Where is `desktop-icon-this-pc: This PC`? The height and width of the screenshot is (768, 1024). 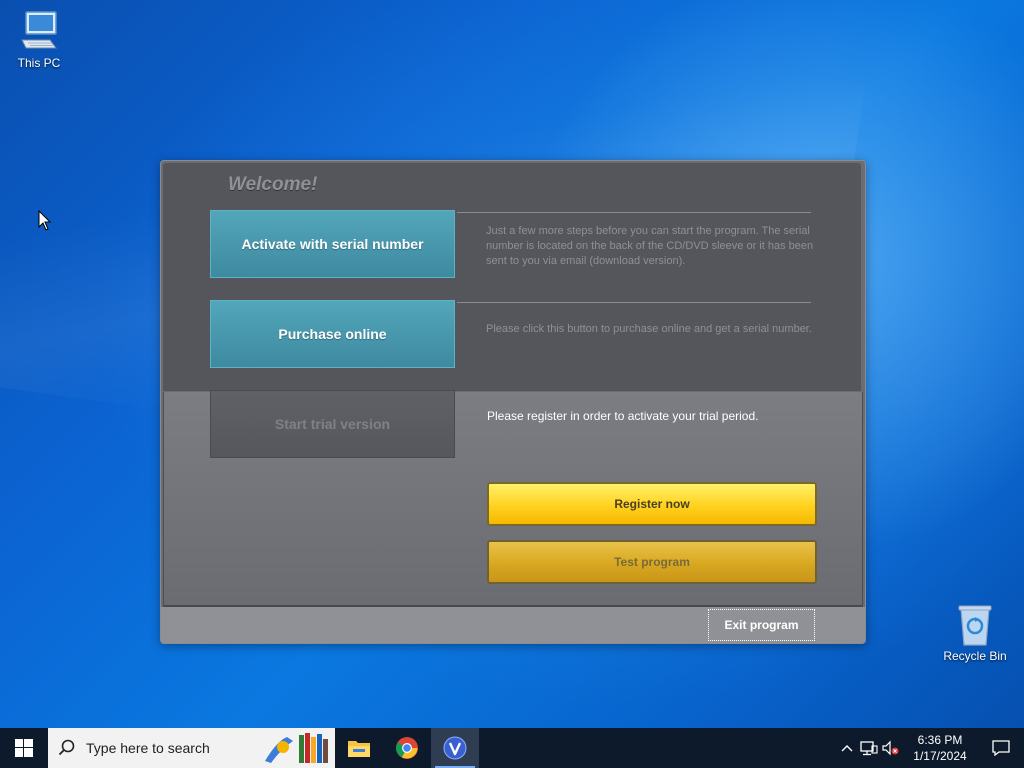
desktop-icon-this-pc: This PC is located at coordinates (39, 40).